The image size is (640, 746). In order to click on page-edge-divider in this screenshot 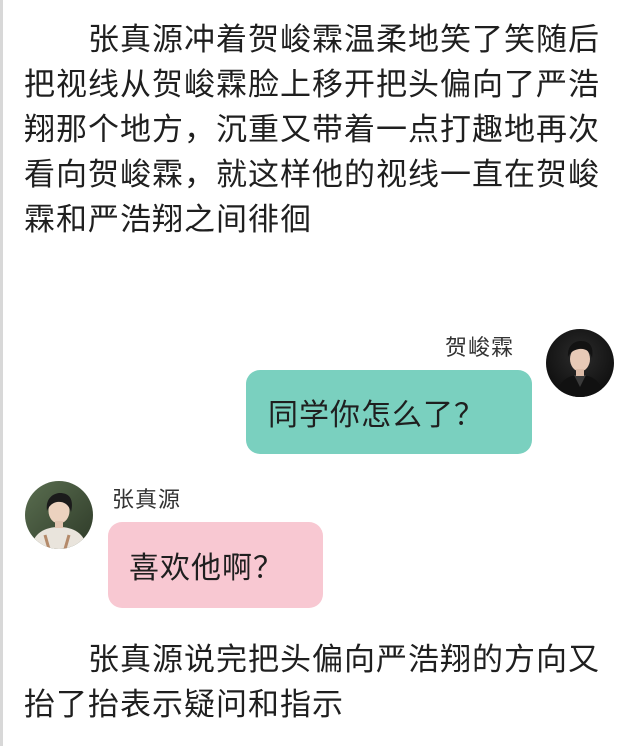, I will do `click(1, 373)`.